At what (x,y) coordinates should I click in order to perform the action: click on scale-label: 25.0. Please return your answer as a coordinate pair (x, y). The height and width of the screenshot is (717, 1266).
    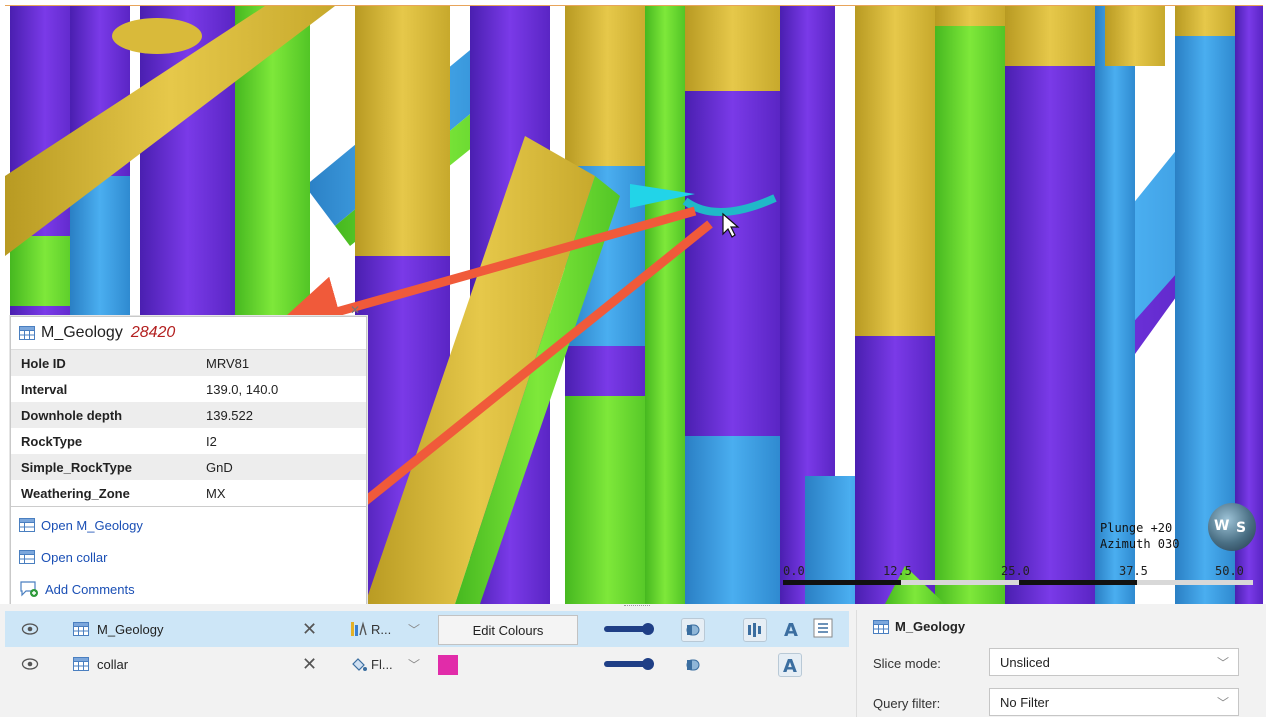
    Looking at the image, I should click on (1015, 571).